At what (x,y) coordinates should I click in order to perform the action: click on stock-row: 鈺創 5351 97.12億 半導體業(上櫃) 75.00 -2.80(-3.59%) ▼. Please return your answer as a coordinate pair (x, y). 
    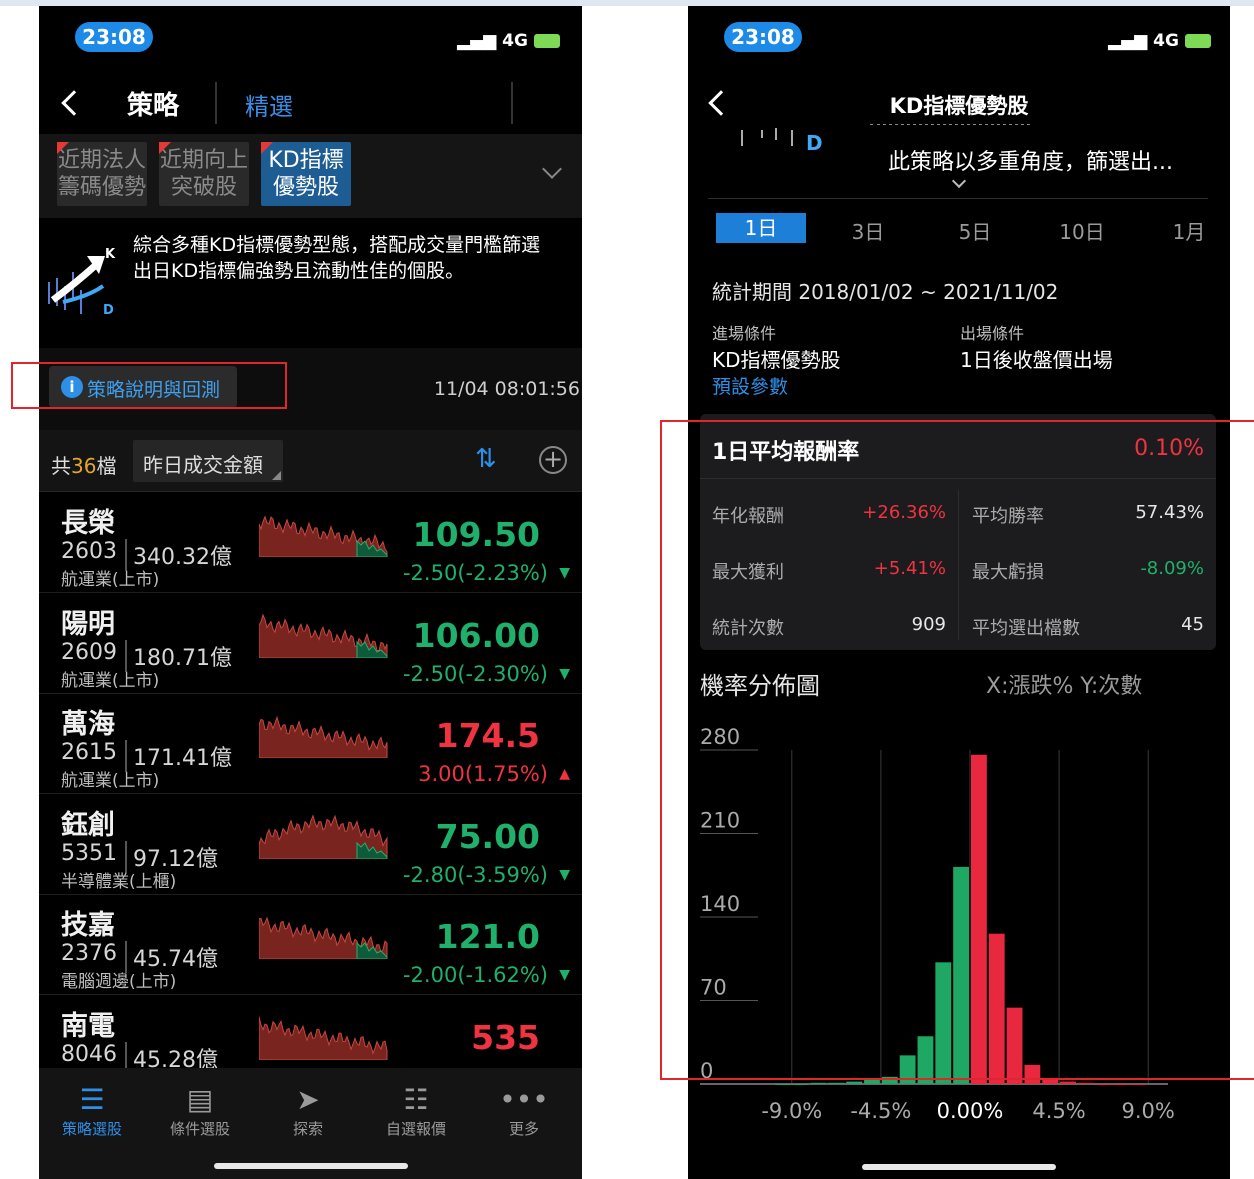
    Looking at the image, I should click on (310, 845).